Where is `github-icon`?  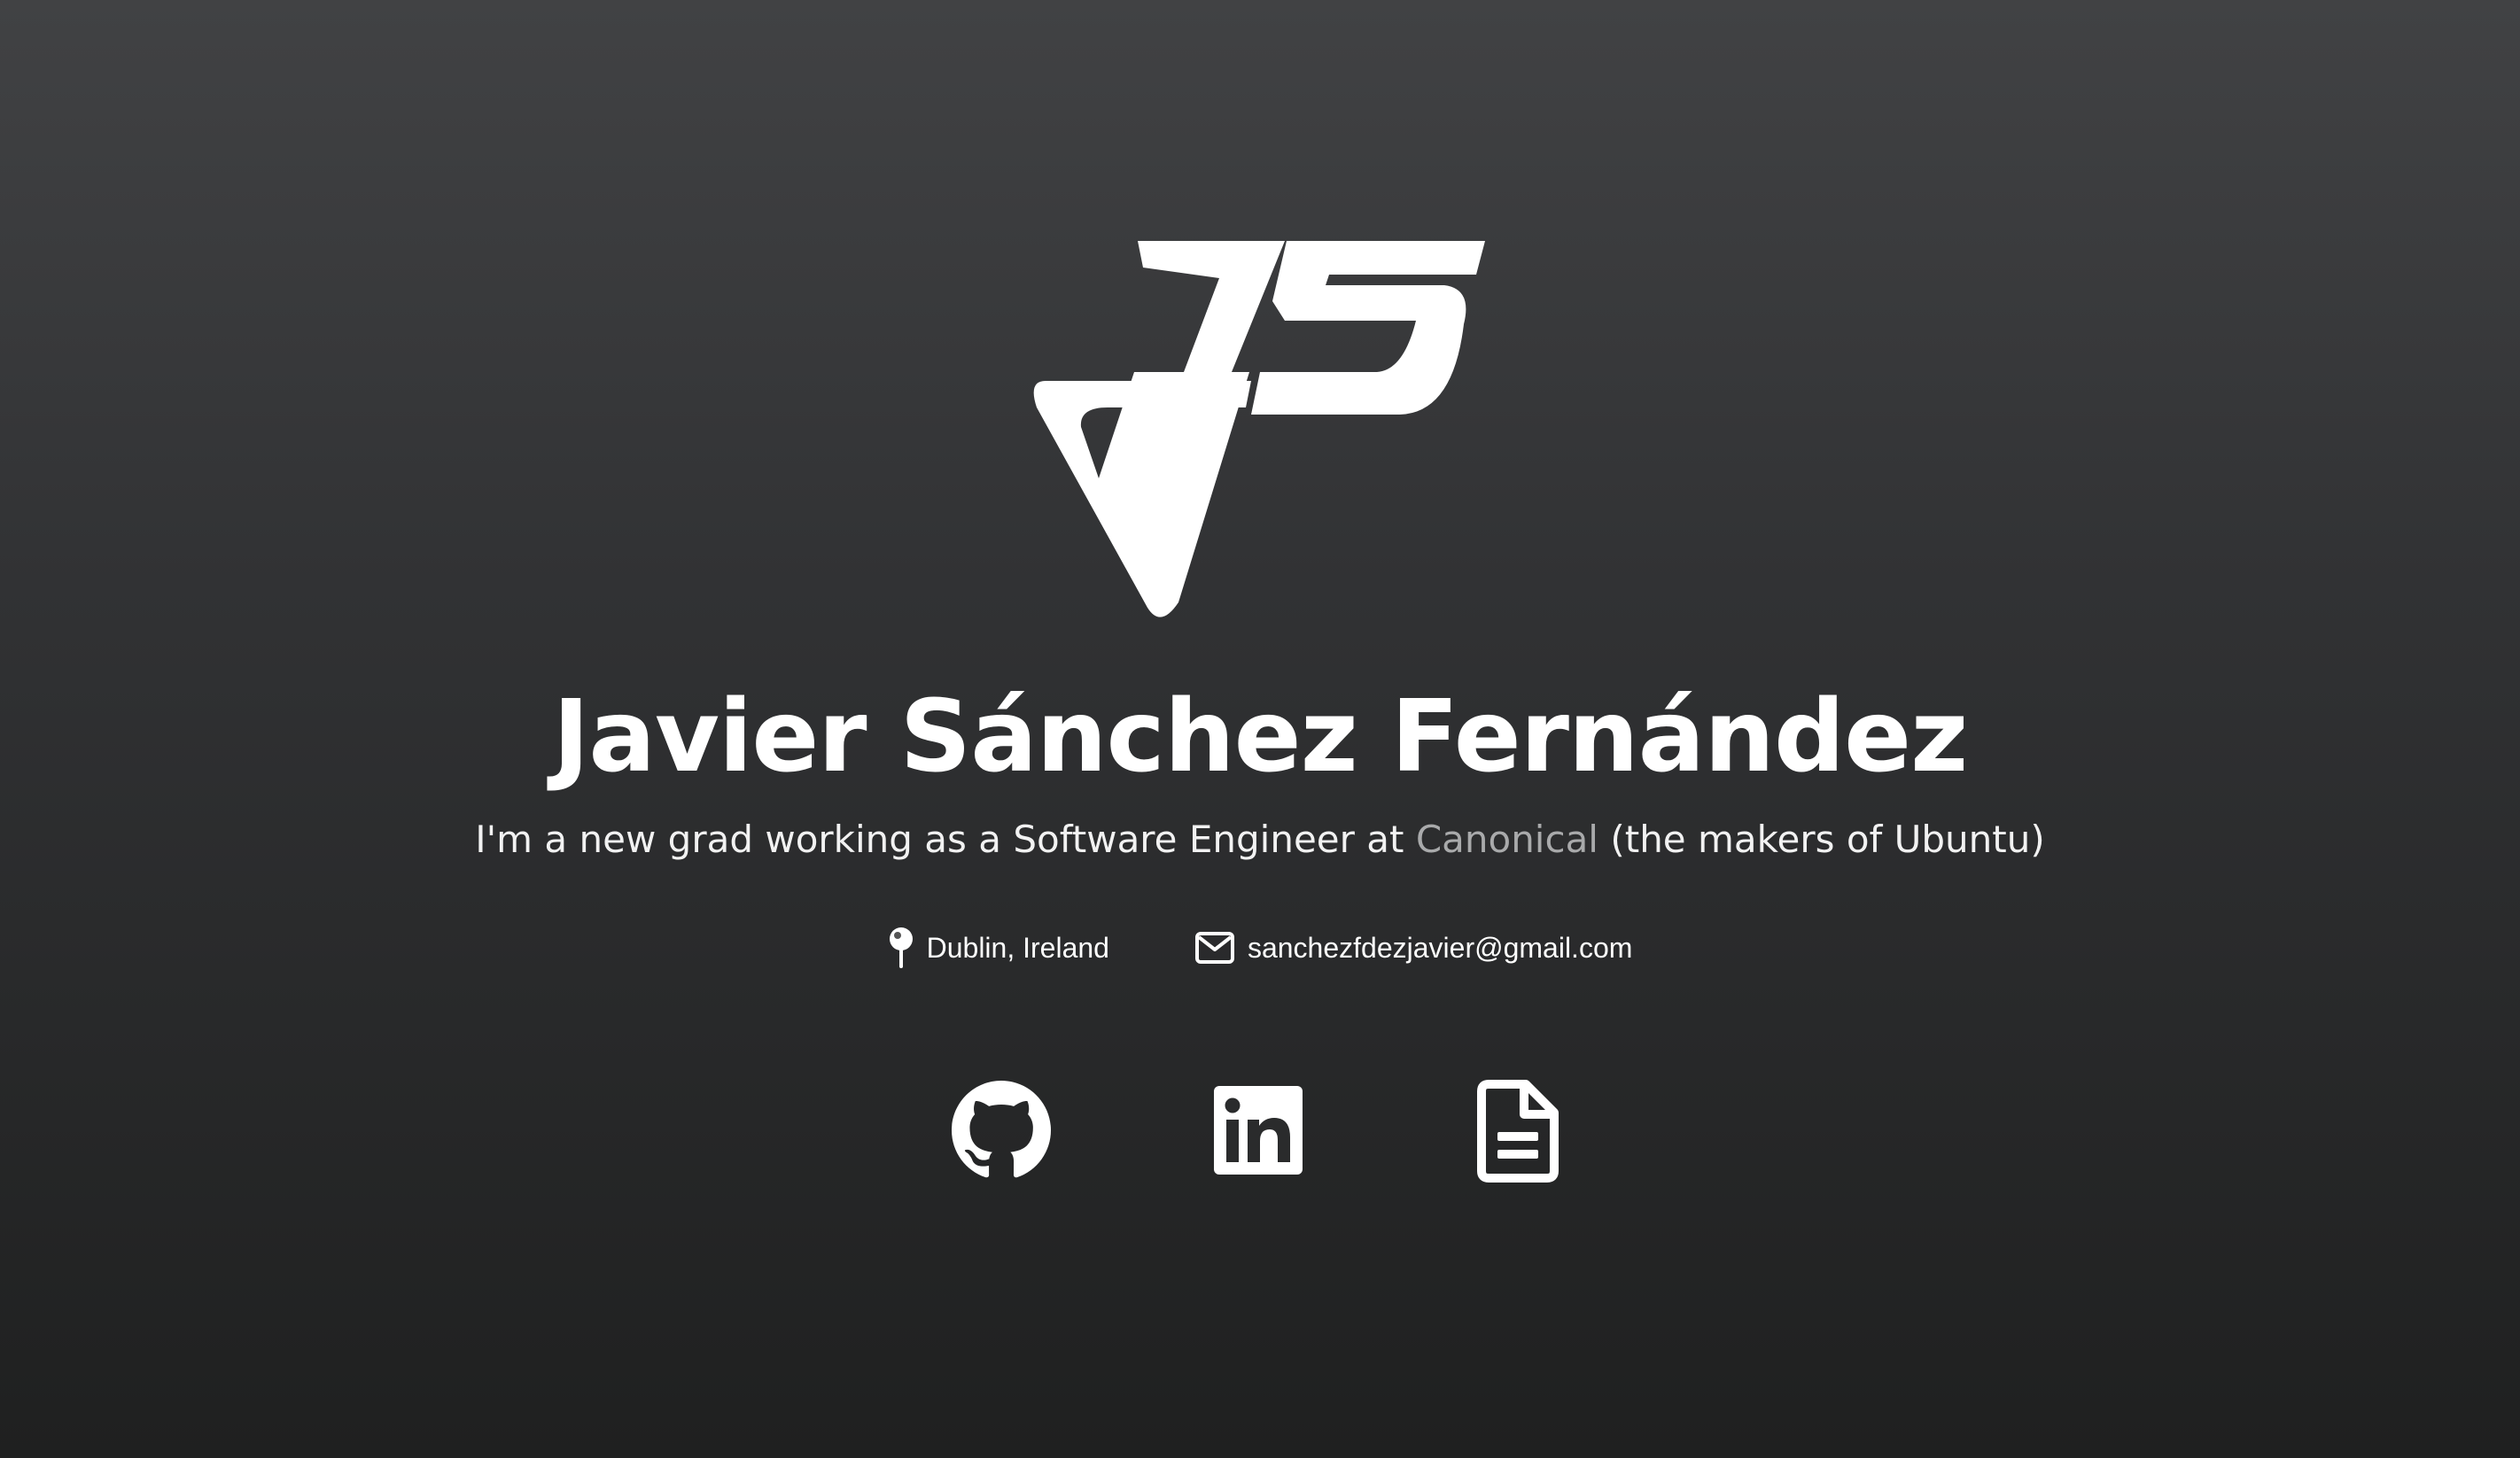 github-icon is located at coordinates (1001, 1129).